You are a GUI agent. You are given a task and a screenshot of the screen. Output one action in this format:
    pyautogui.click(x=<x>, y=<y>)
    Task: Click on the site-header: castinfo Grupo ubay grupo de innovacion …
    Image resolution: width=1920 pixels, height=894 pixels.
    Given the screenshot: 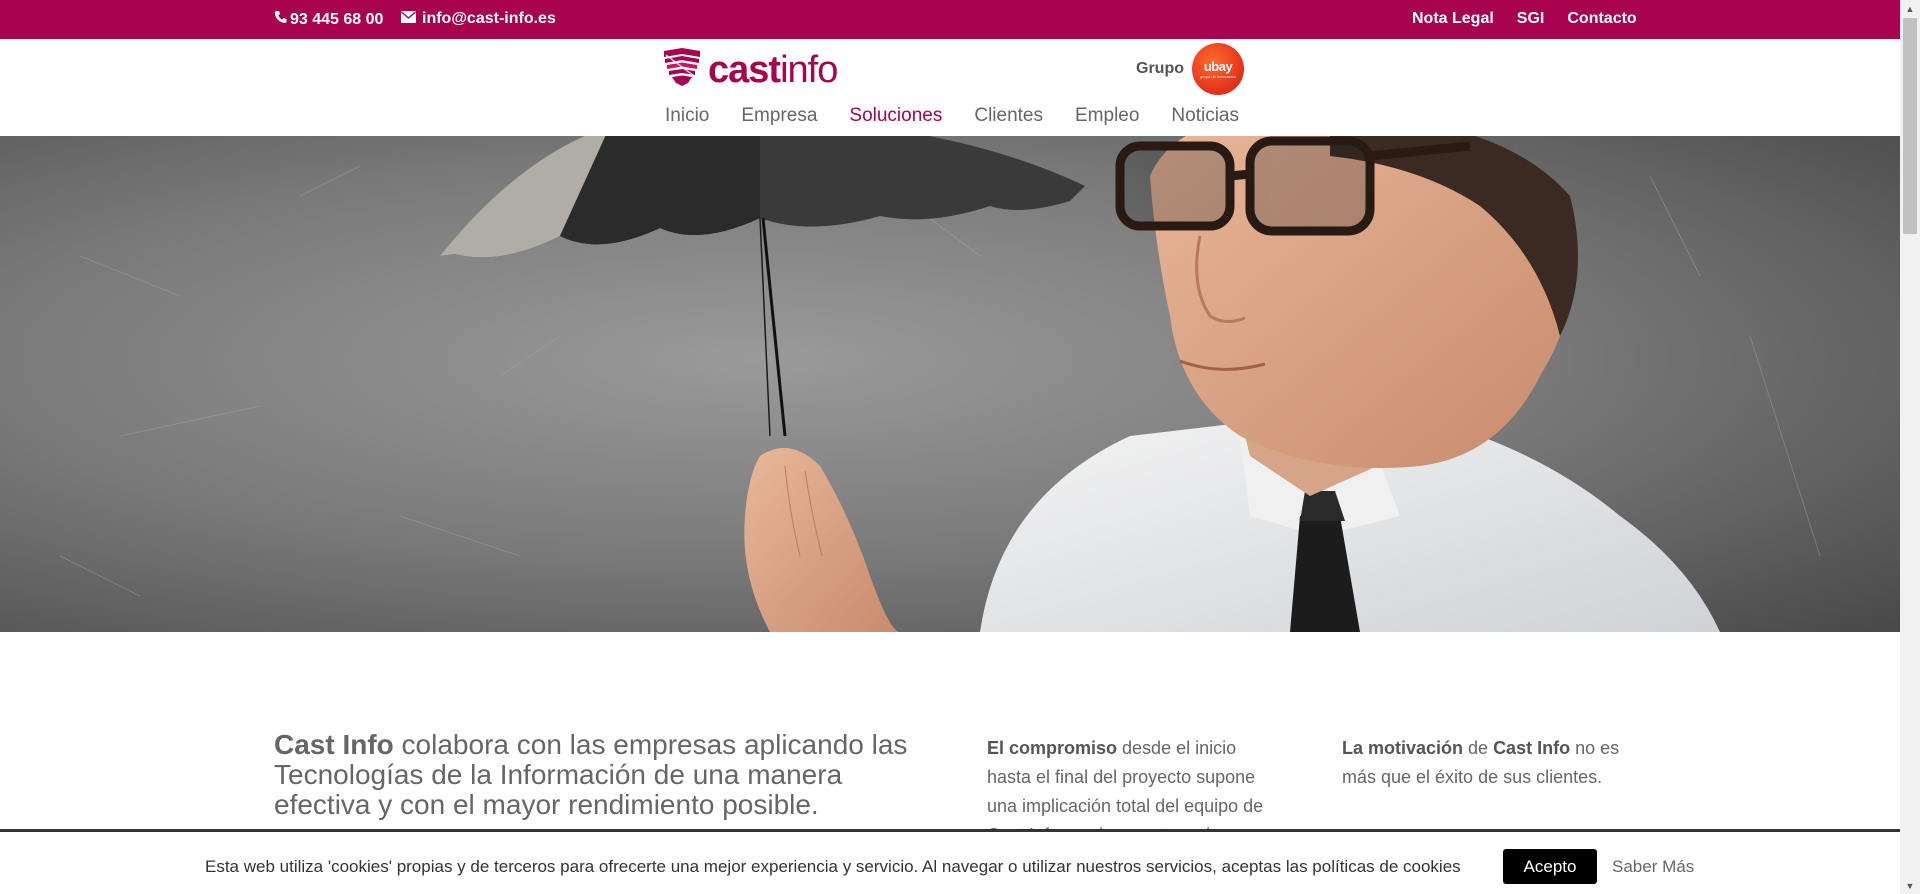 What is the action you would take?
    pyautogui.click(x=950, y=87)
    